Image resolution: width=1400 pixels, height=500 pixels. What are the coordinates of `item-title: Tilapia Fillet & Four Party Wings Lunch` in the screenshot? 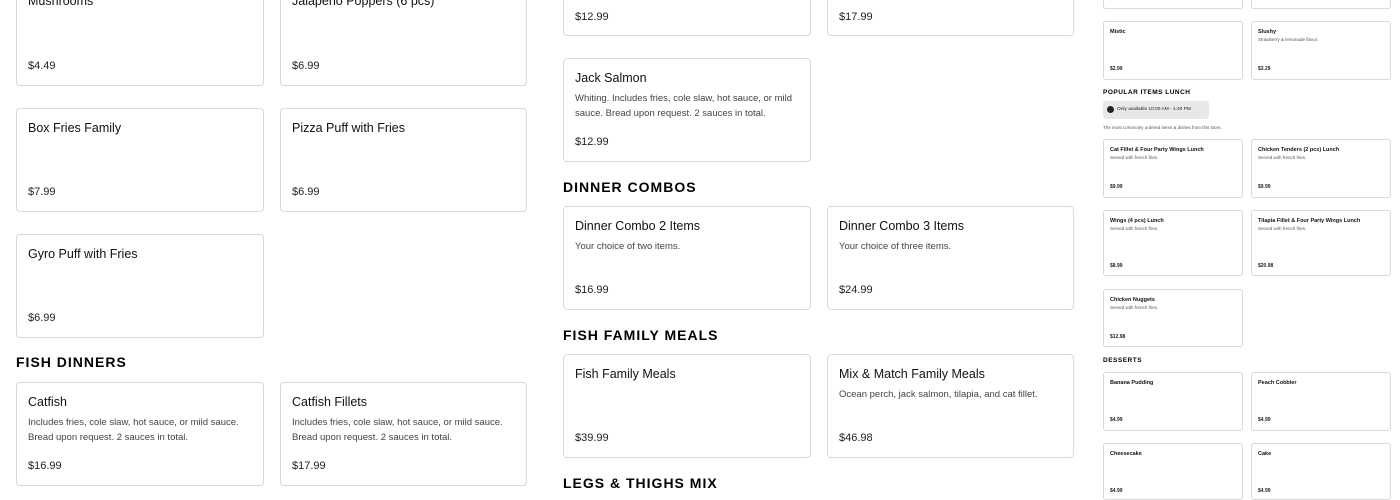 It's located at (1309, 221).